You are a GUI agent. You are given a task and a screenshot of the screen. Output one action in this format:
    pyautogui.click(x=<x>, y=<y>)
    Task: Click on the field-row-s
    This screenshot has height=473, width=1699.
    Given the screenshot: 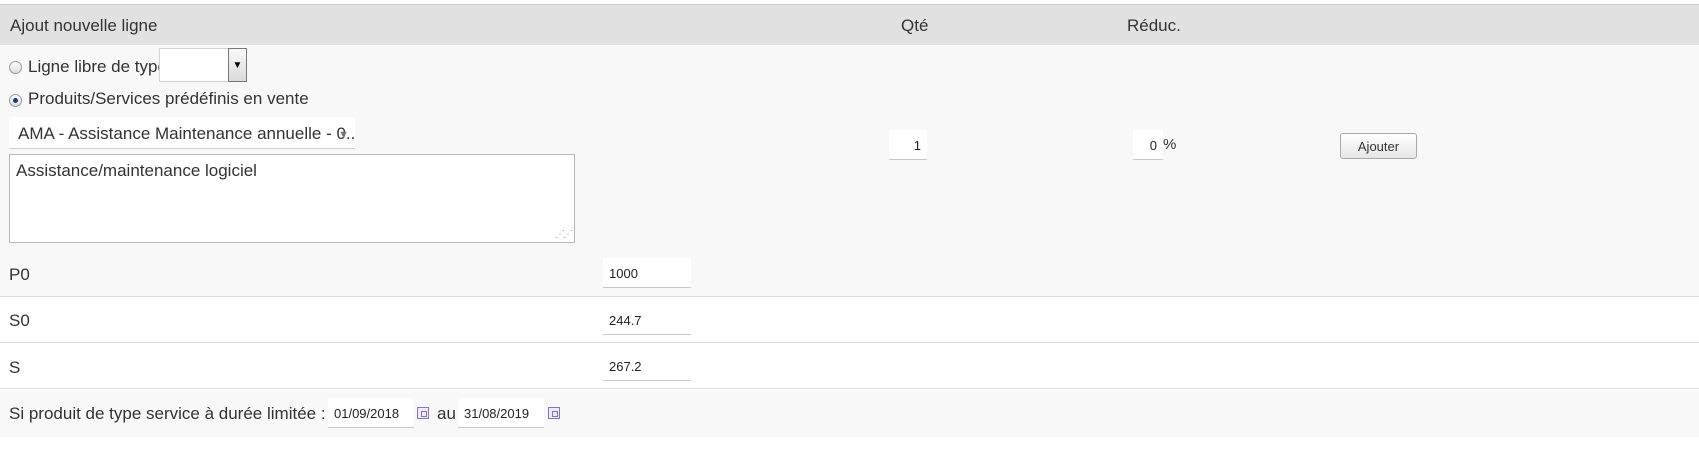 What is the action you would take?
    pyautogui.click(x=849, y=366)
    